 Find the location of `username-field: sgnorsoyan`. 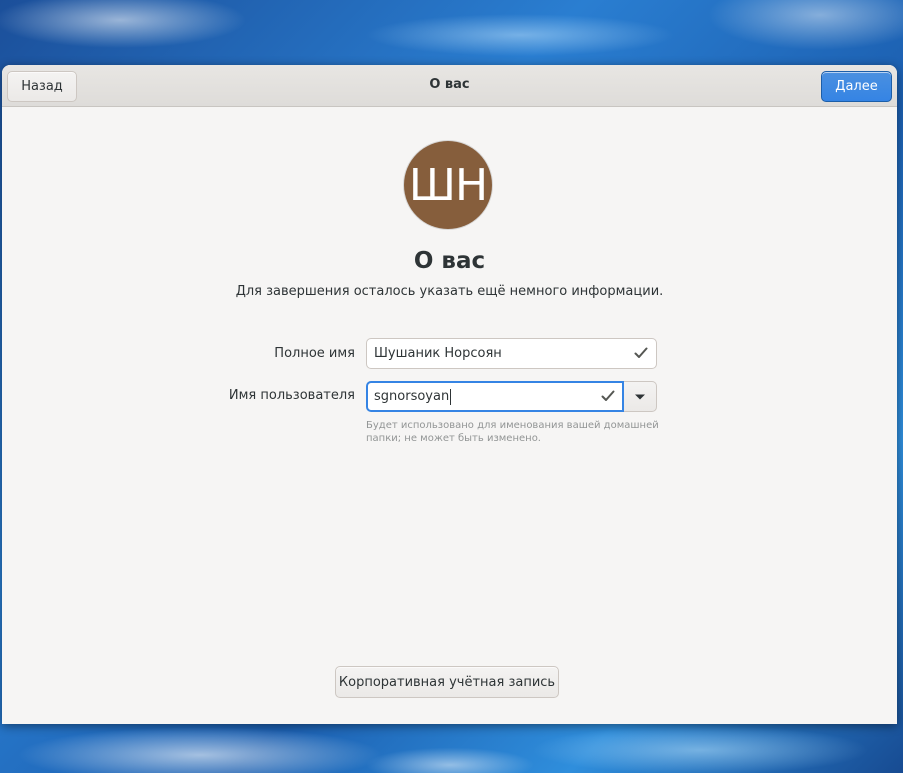

username-field: sgnorsoyan is located at coordinates (495, 396).